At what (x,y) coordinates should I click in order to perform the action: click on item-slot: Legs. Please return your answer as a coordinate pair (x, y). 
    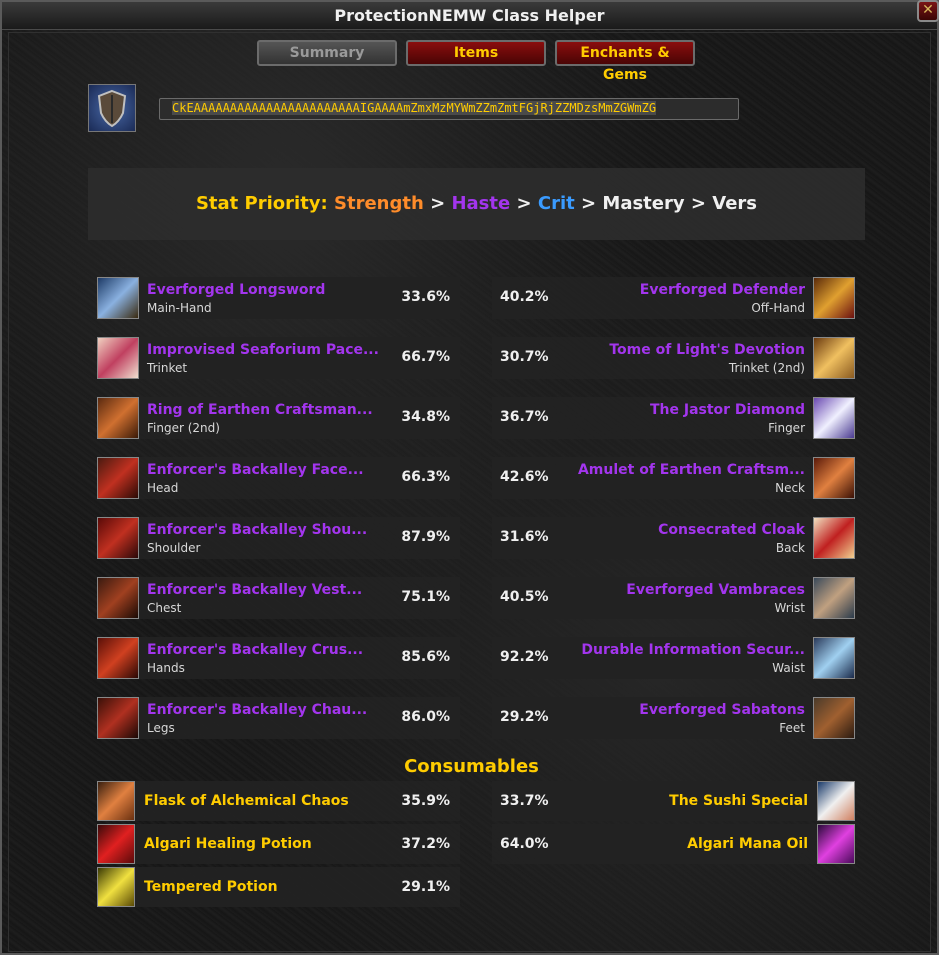
    Looking at the image, I should click on (161, 728).